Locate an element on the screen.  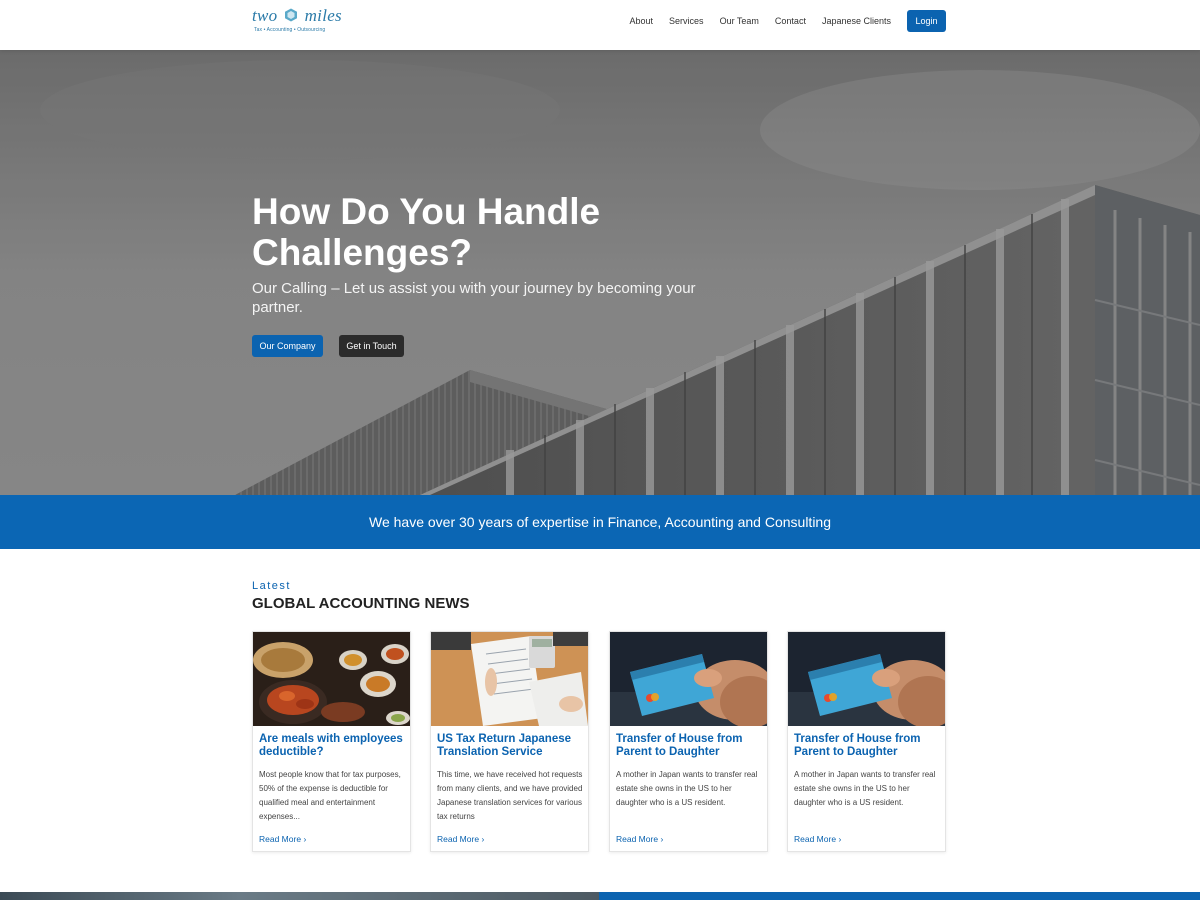
news-kicker: Latest is located at coordinates (271, 586).